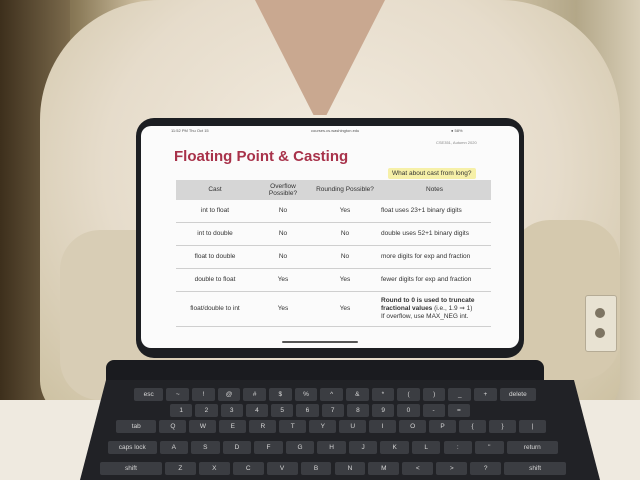 The image size is (640, 480). I want to click on home-indicator, so click(320, 342).